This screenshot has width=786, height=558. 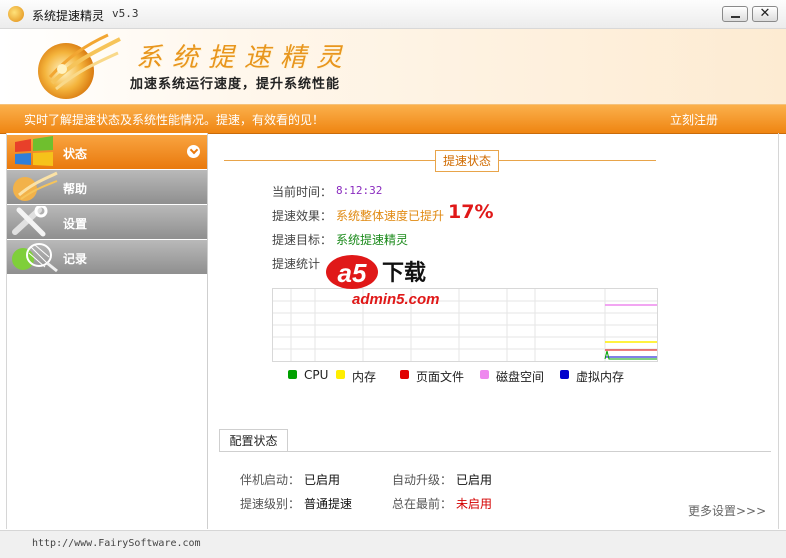 What do you see at coordinates (393, 544) in the screenshot?
I see `status-bar: http://www.FairySoftware.com` at bounding box center [393, 544].